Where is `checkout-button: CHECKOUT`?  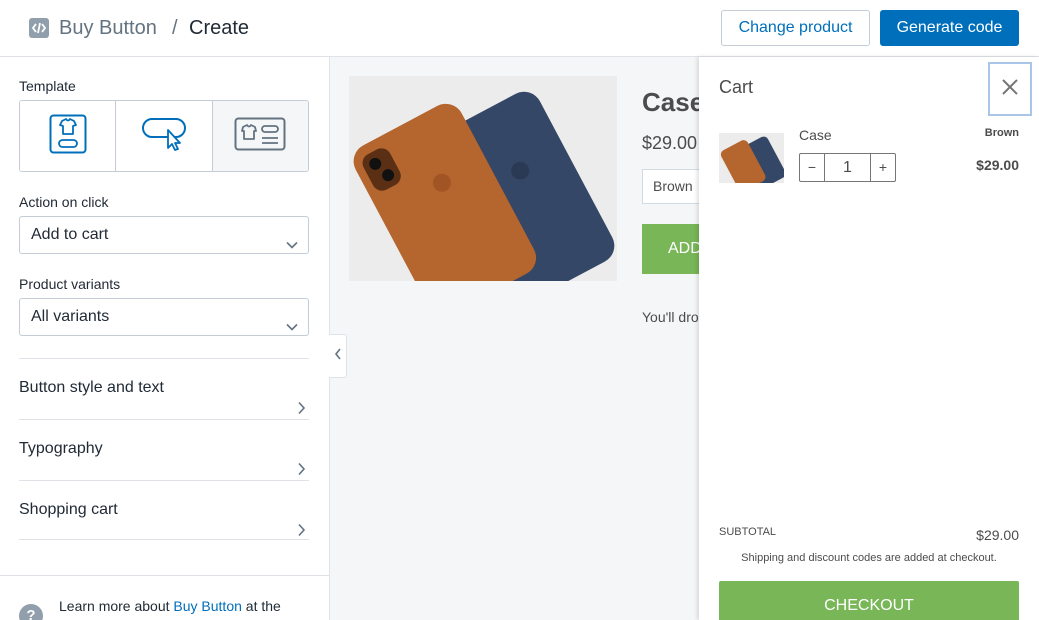 checkout-button: CHECKOUT is located at coordinates (869, 600).